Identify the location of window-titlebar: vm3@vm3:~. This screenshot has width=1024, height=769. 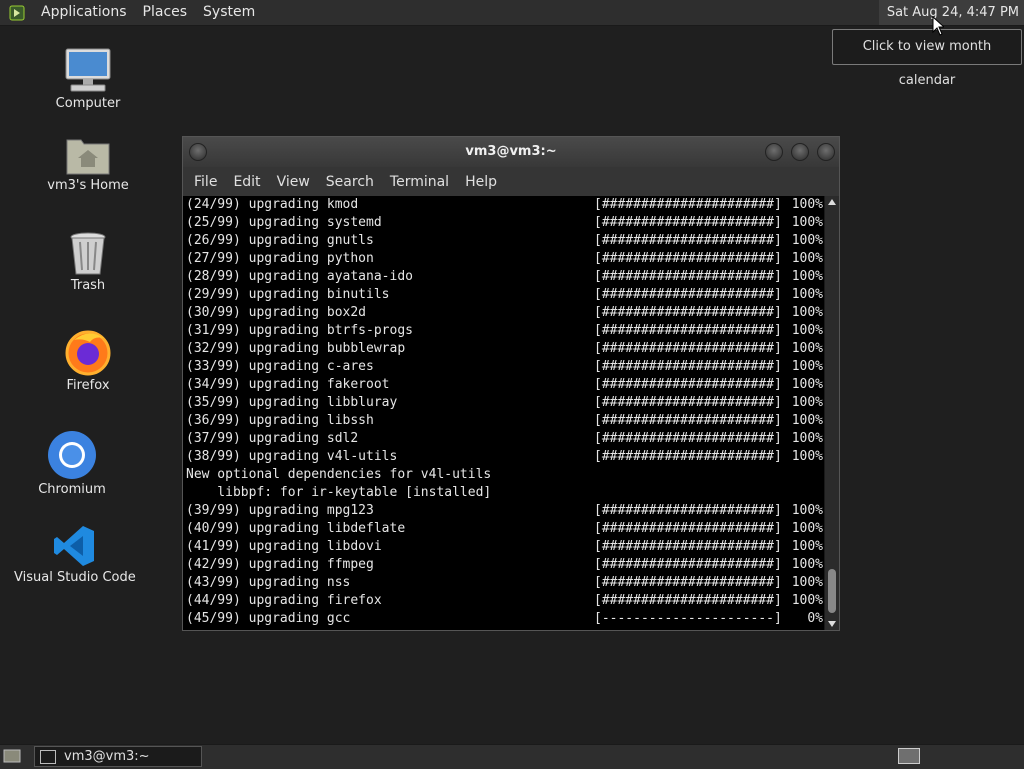
(511, 152).